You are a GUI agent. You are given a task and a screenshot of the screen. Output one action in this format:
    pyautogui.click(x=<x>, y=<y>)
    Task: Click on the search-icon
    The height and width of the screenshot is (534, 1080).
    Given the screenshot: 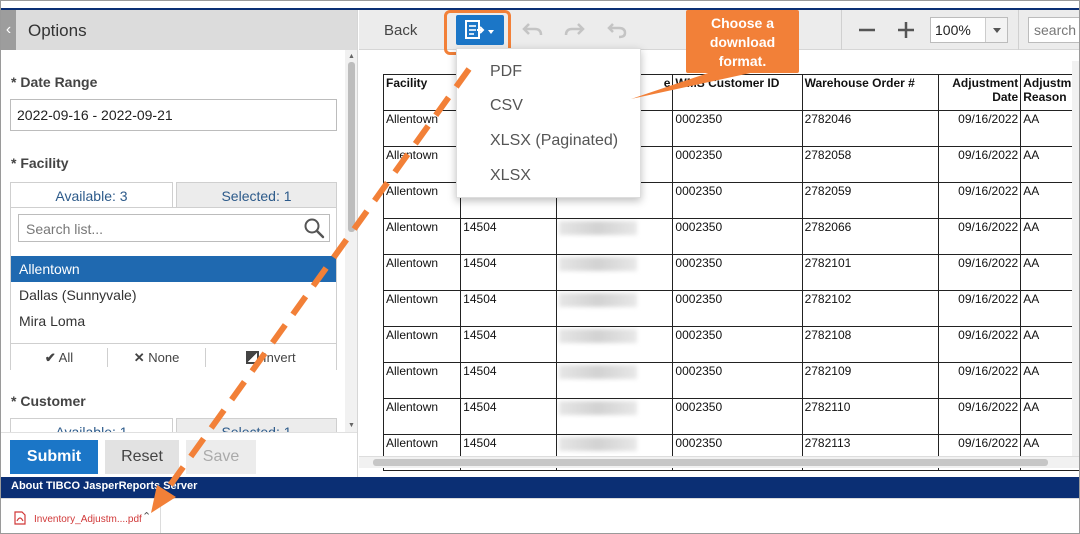 What is the action you would take?
    pyautogui.click(x=314, y=228)
    